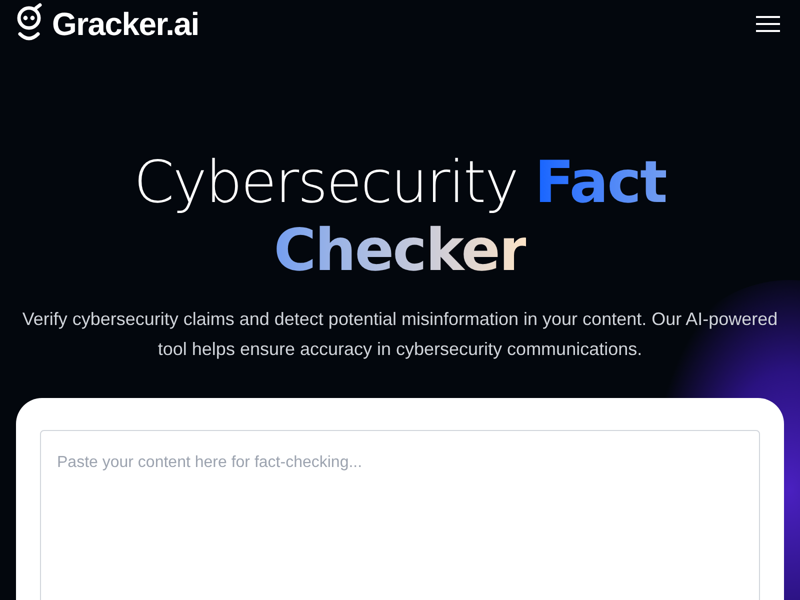 The height and width of the screenshot is (600, 800). What do you see at coordinates (125, 24) in the screenshot?
I see `logo-text: Gracker.ai` at bounding box center [125, 24].